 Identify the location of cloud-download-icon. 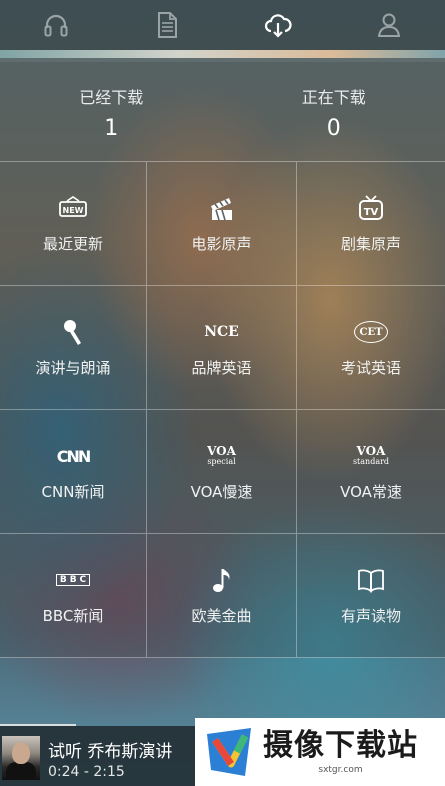
(278, 26).